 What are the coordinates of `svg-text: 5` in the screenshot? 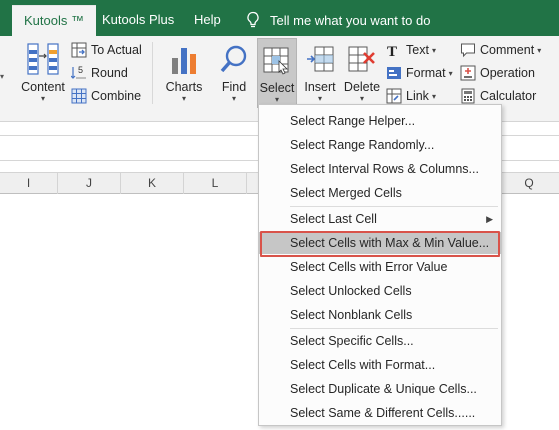 It's located at (80, 70).